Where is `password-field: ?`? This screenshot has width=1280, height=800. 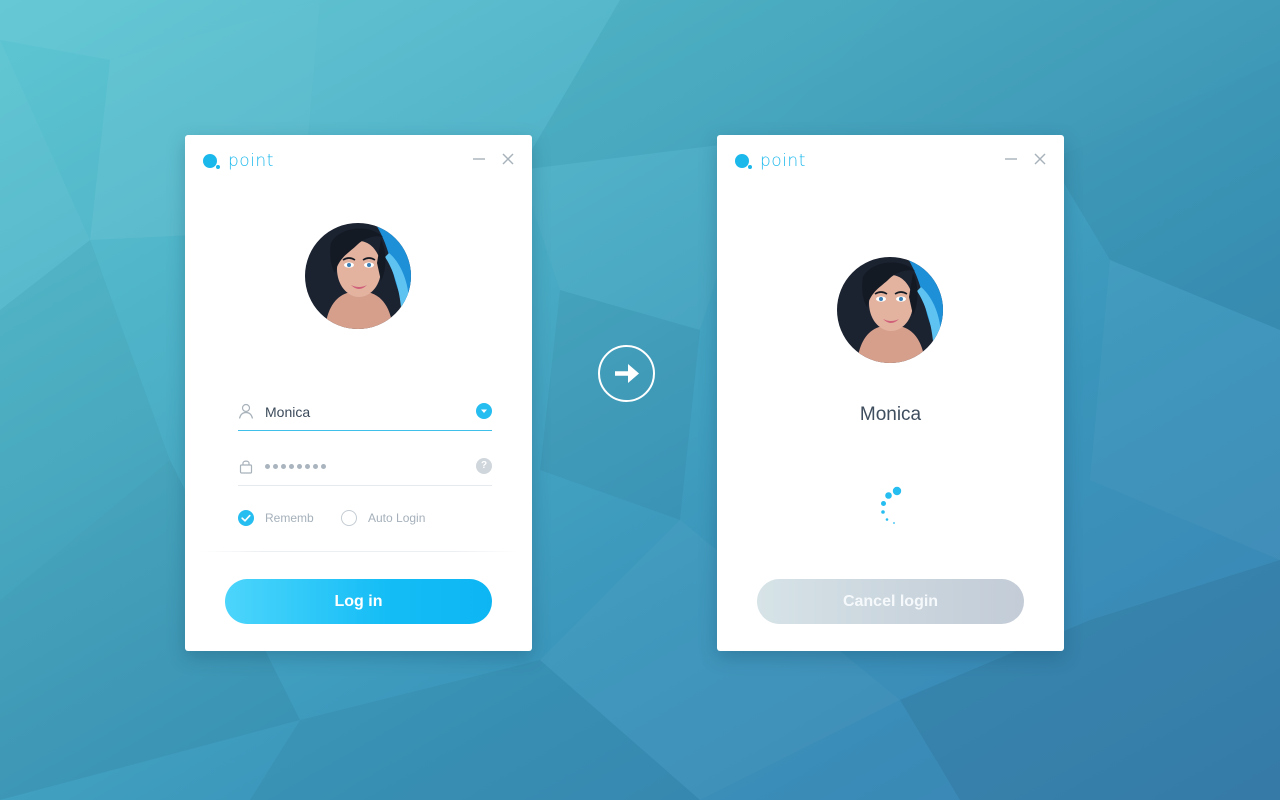
password-field: ? is located at coordinates (365, 466).